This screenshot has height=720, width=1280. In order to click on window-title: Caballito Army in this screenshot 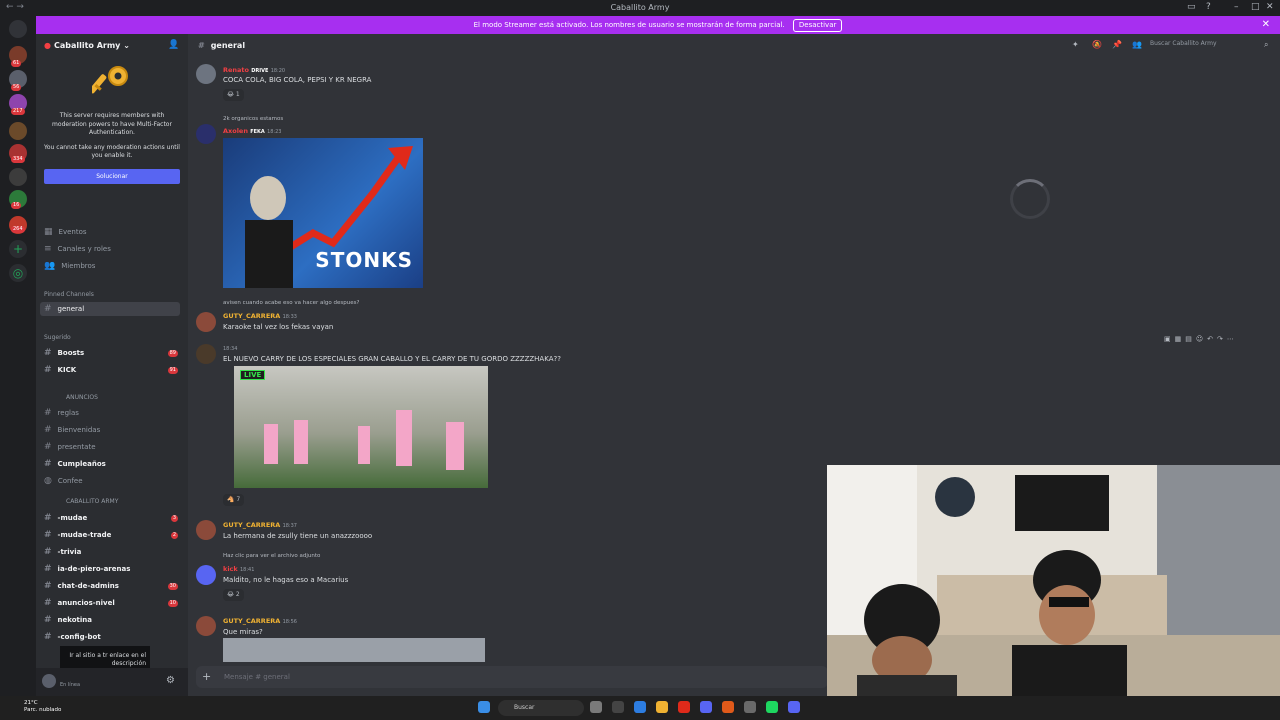, I will do `click(640, 7)`.